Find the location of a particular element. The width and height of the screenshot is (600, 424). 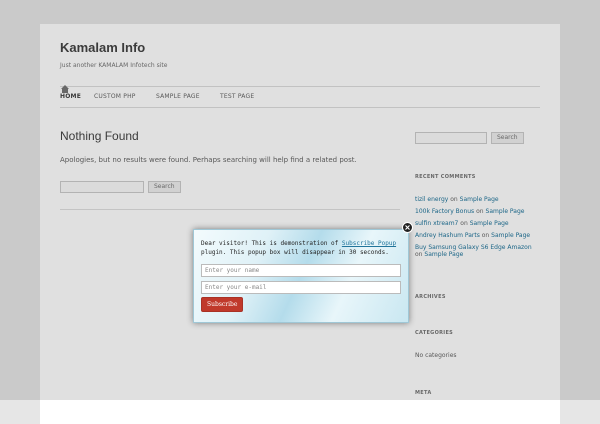

popup-message-start: Dear visitor! This is demonstration of is located at coordinates (271, 243).